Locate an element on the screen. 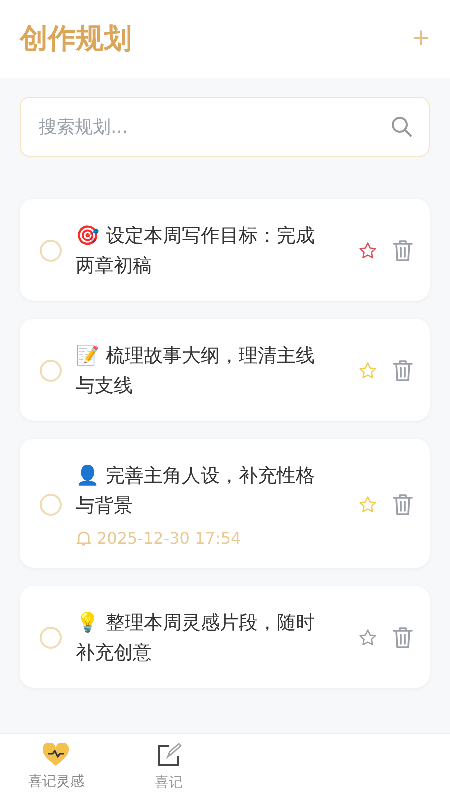 The image size is (450, 800). plan-card: 💡 整理本周灵感片段，随时补充创意 is located at coordinates (225, 637).